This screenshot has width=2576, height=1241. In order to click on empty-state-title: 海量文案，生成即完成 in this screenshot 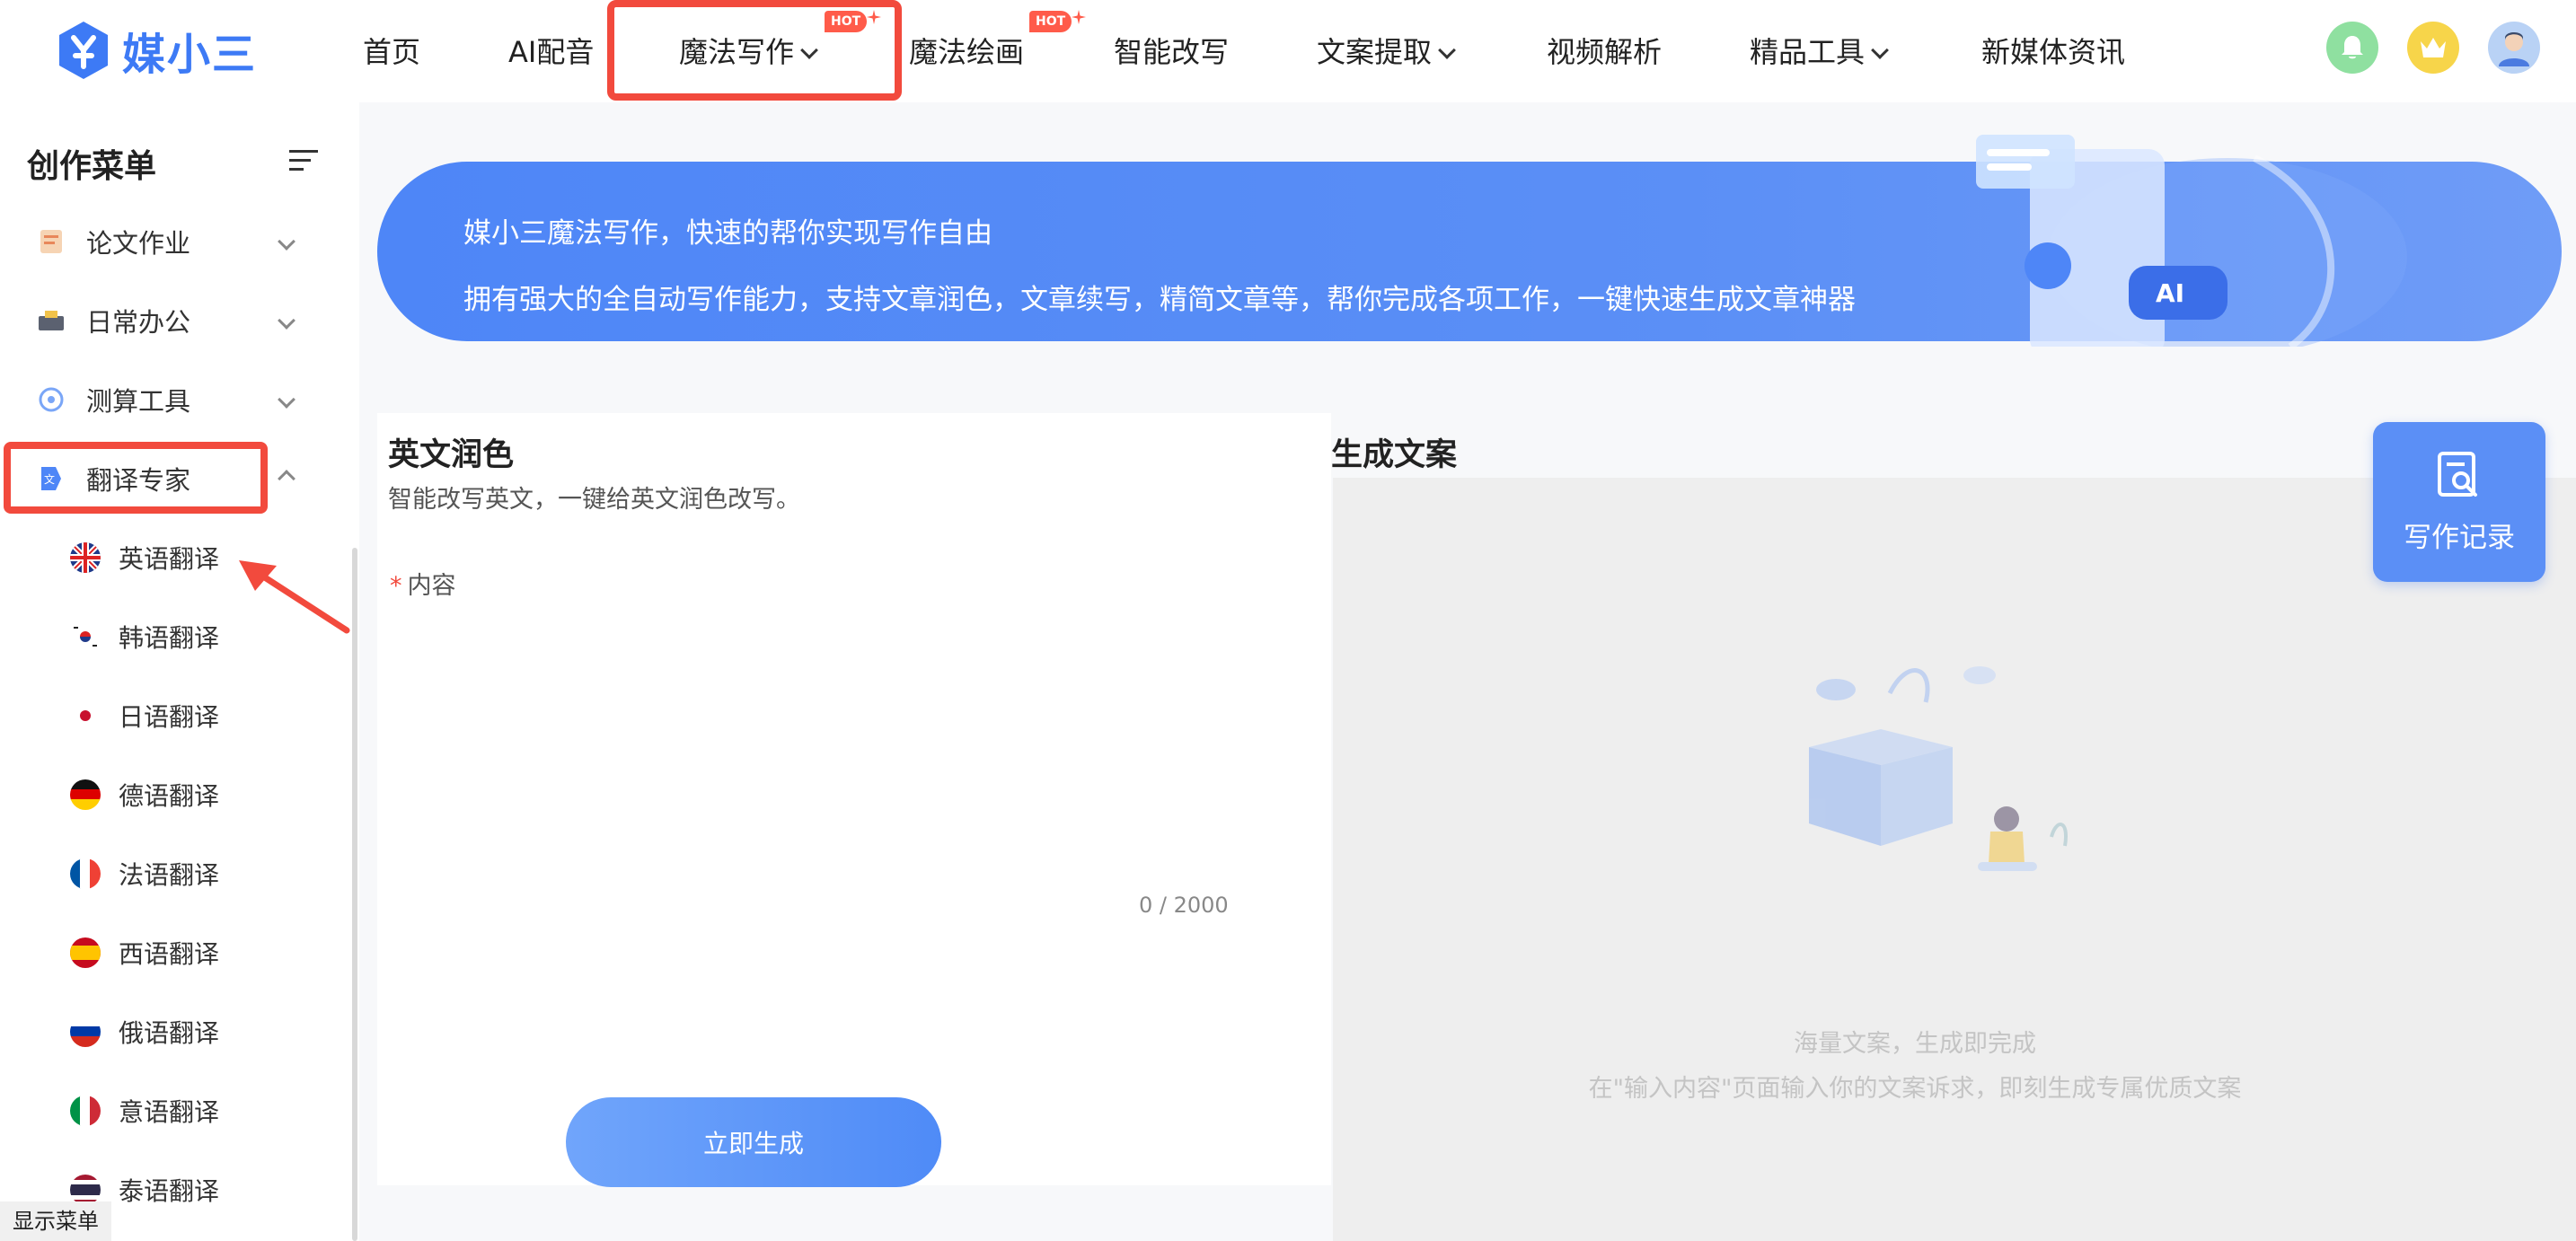, I will do `click(1915, 1044)`.